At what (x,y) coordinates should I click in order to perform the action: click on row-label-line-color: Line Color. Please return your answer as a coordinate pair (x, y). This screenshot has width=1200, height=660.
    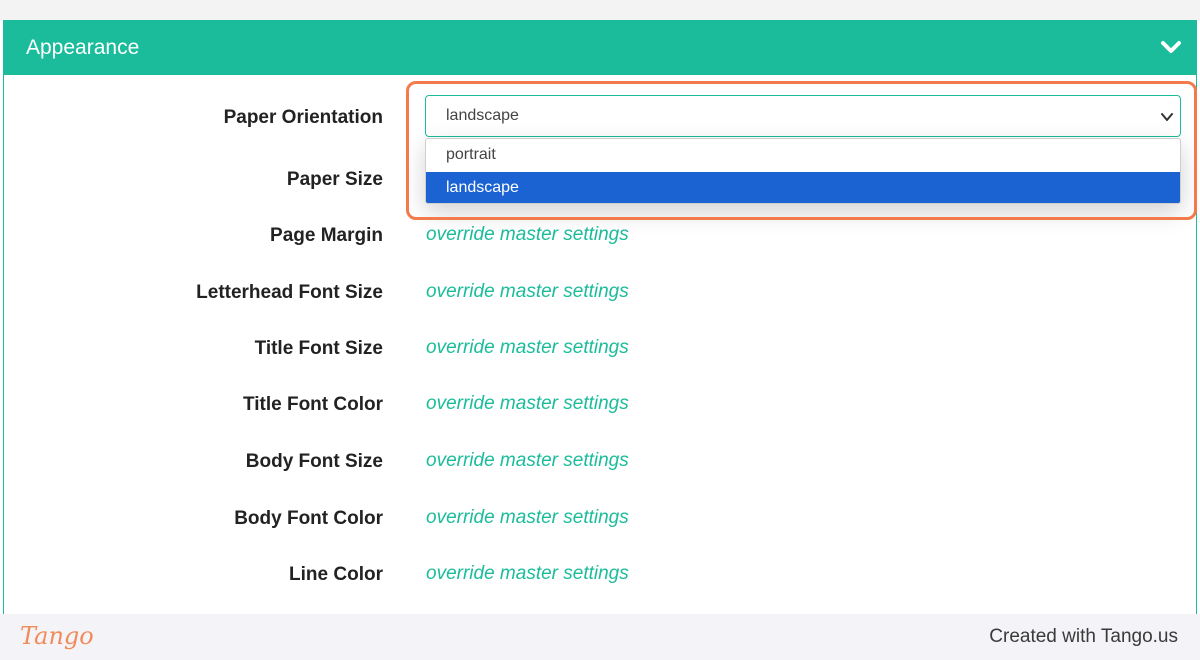
    Looking at the image, I should click on (336, 574).